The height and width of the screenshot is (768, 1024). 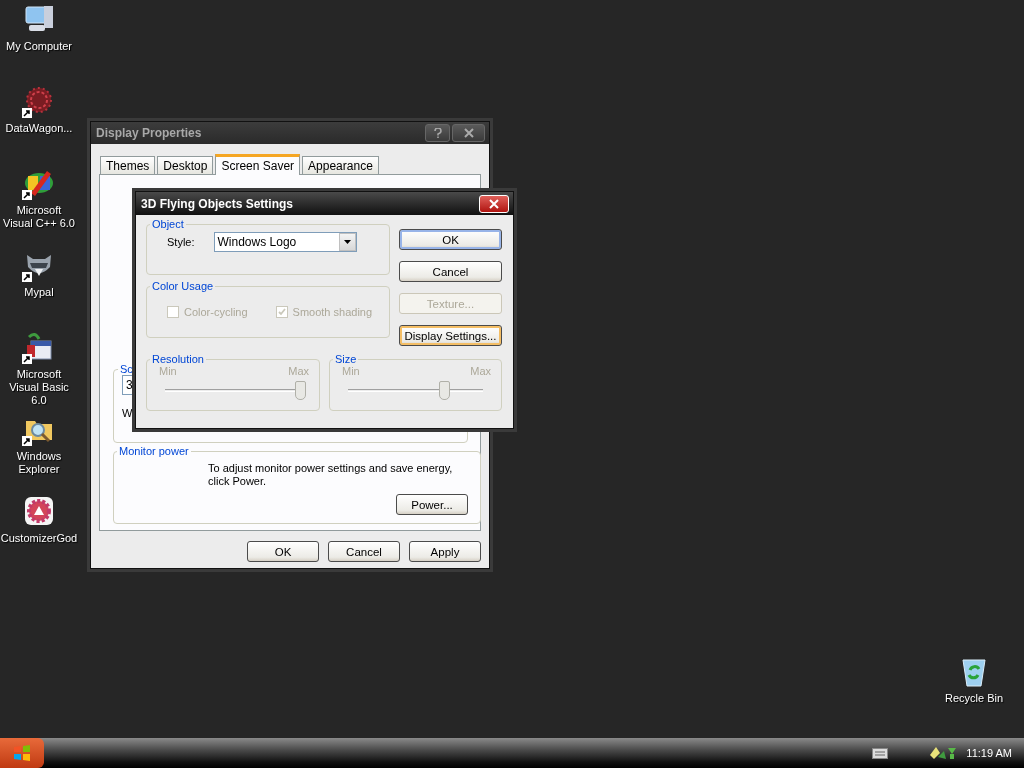 I want to click on gear-icon, so click(x=39, y=511).